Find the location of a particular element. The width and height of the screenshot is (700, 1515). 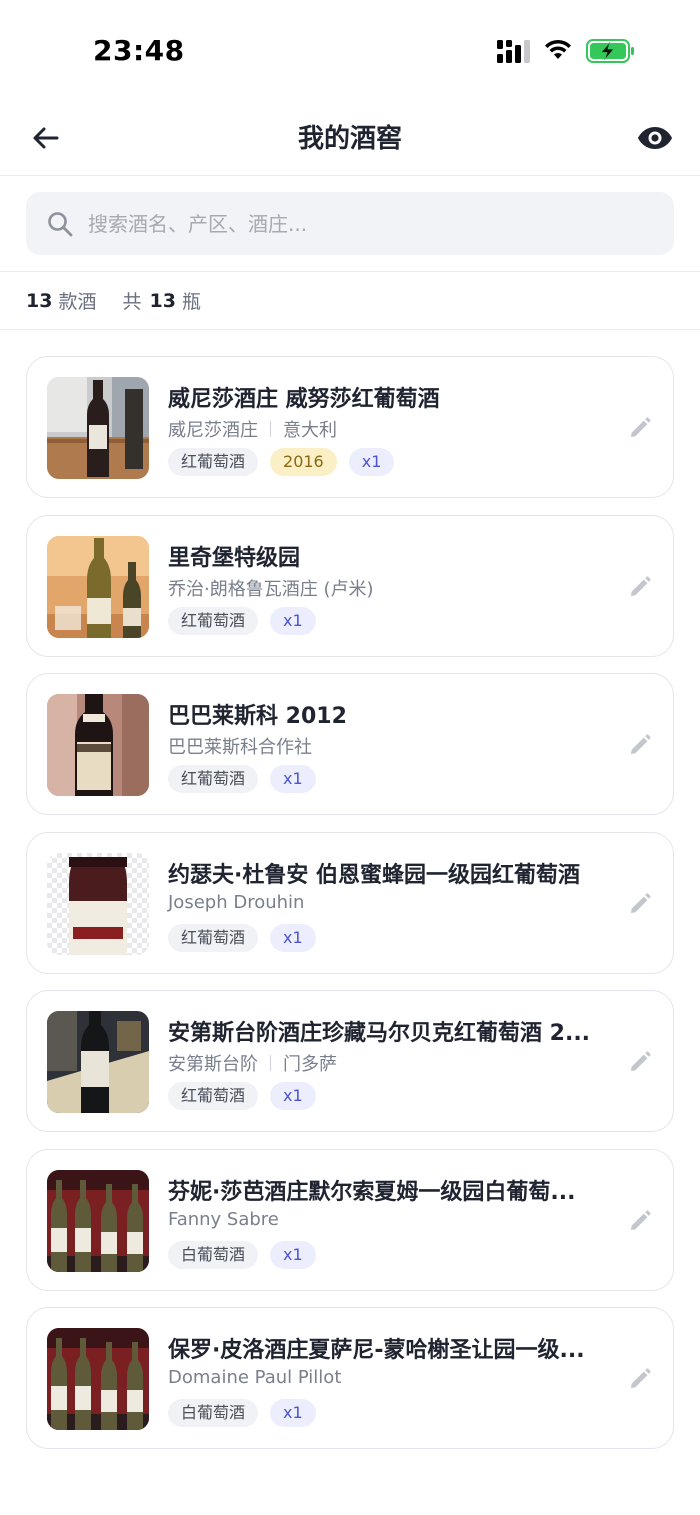

total-prefix: 共 is located at coordinates (132, 302).